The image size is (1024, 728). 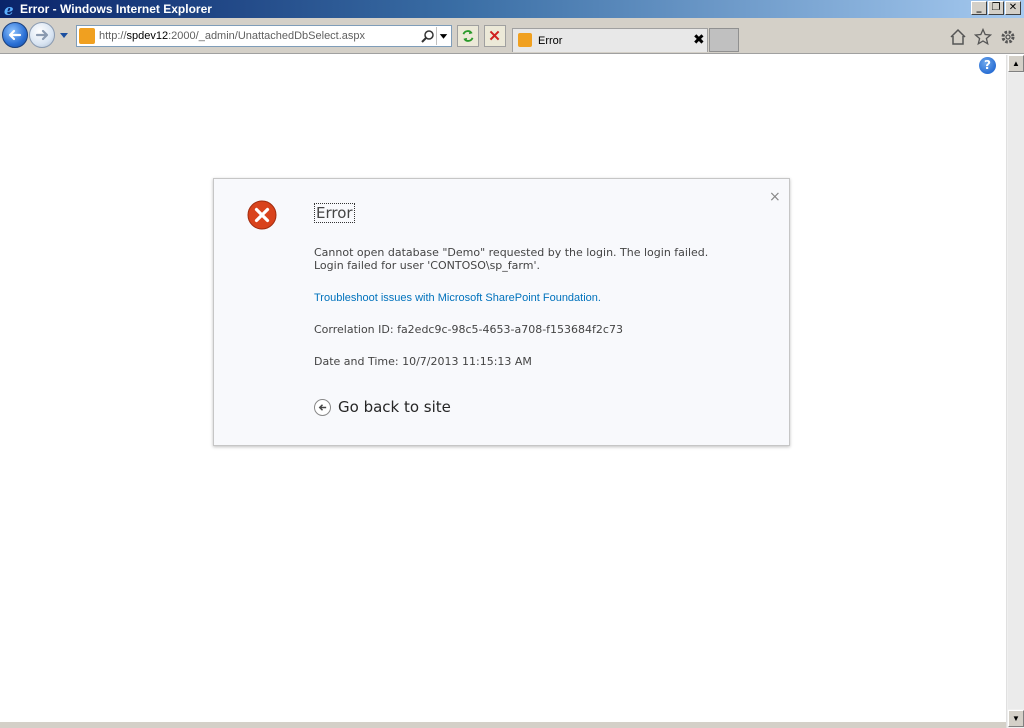 I want to click on history-dropdown-icon, so click(x=64, y=35).